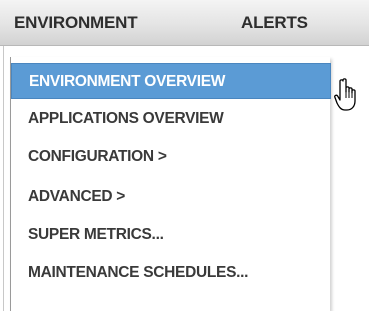 The height and width of the screenshot is (311, 369). I want to click on menu-item-applications-overview: APPLICATIONS OVERVIEW, so click(171, 119).